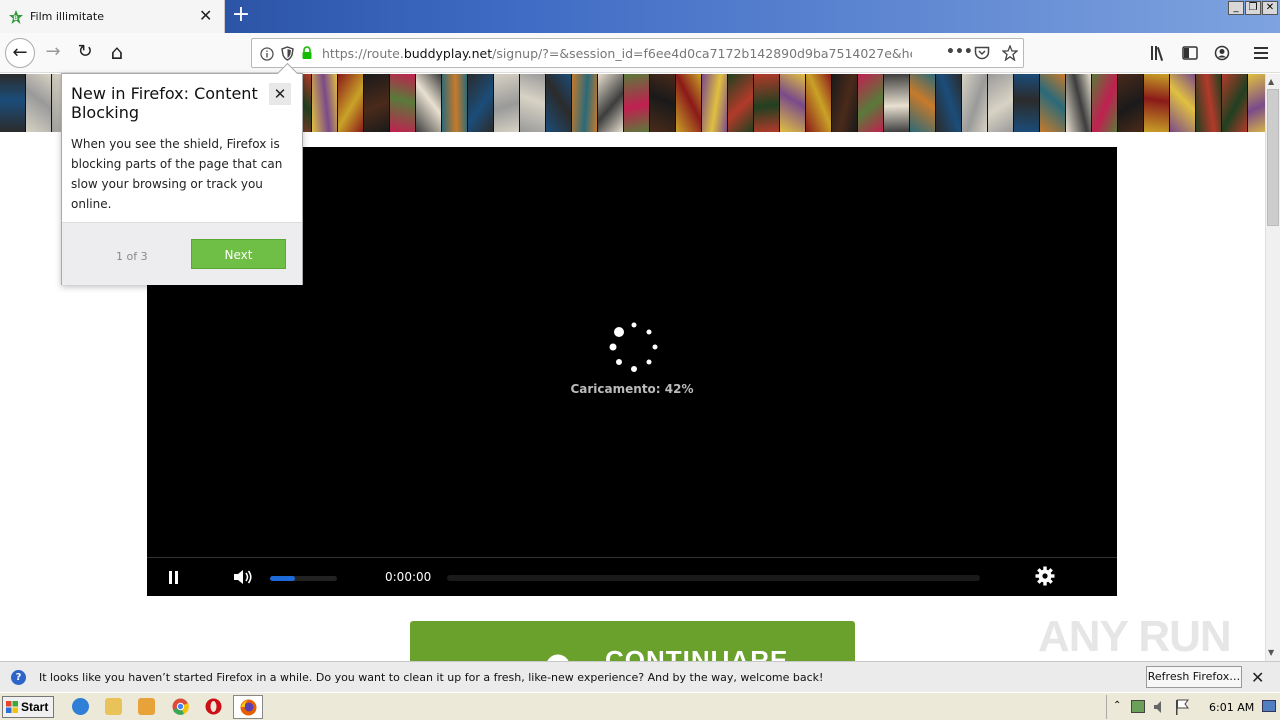 This screenshot has width=1280, height=720. I want to click on svg-text: B, so click(16, 19).